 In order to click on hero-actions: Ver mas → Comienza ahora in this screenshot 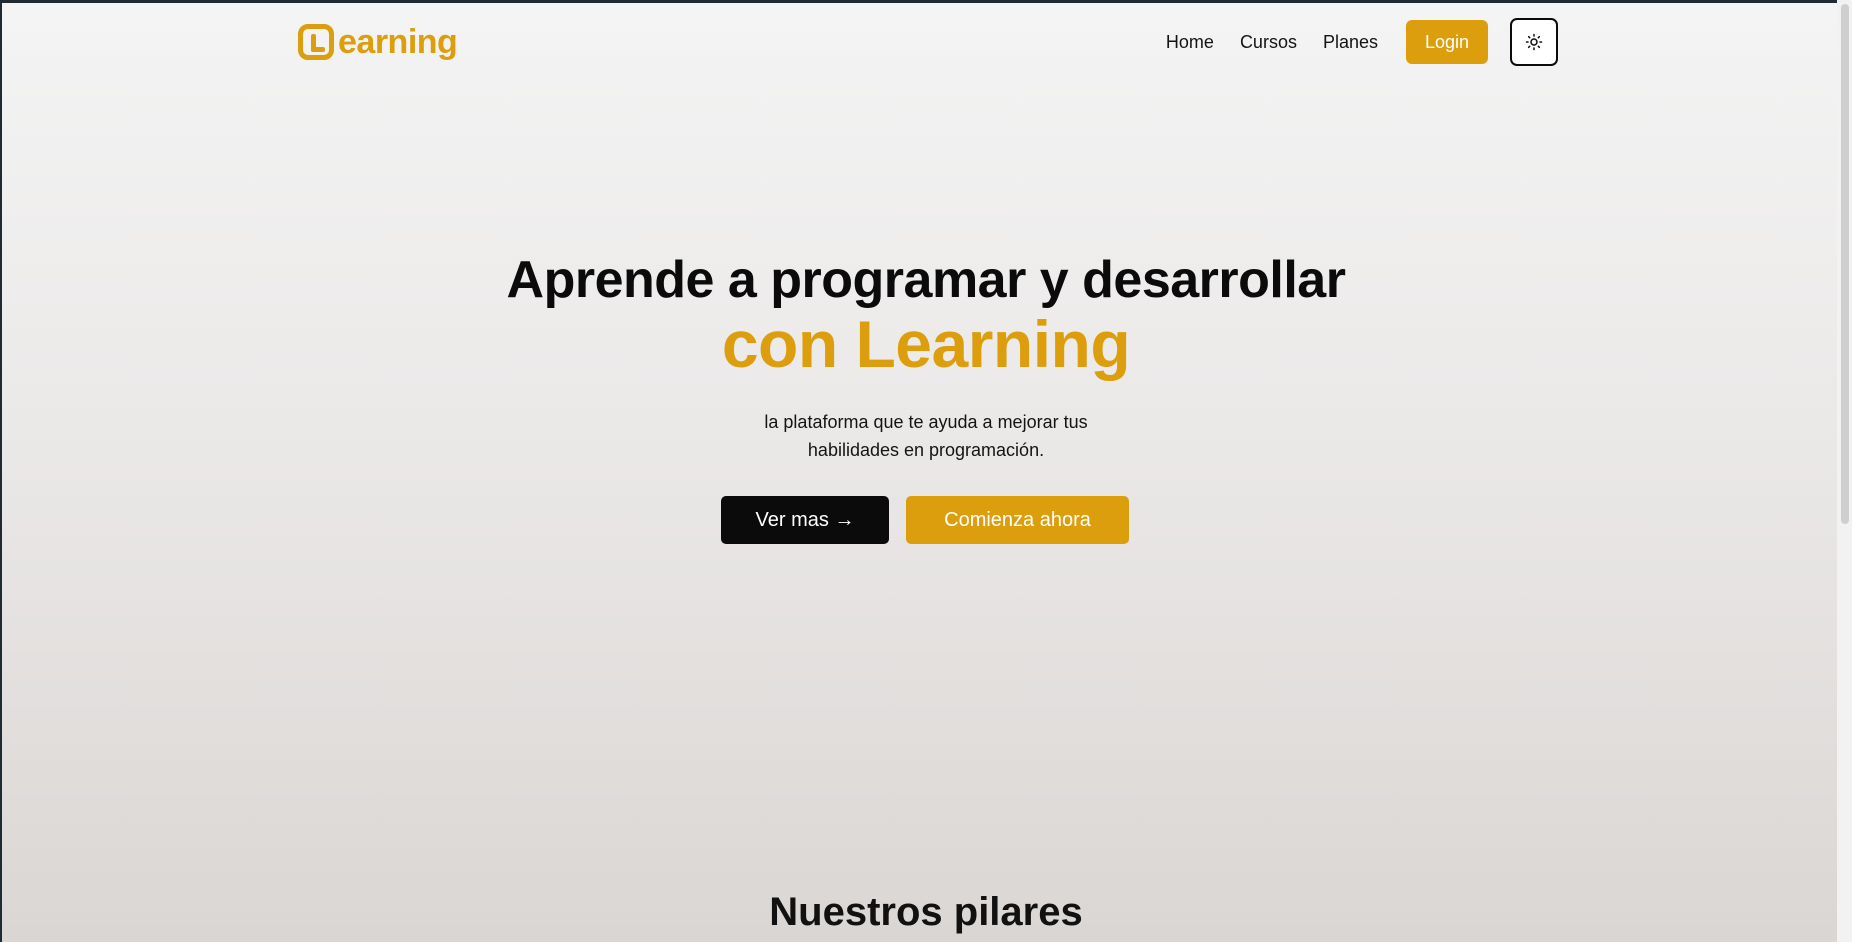, I will do `click(926, 520)`.